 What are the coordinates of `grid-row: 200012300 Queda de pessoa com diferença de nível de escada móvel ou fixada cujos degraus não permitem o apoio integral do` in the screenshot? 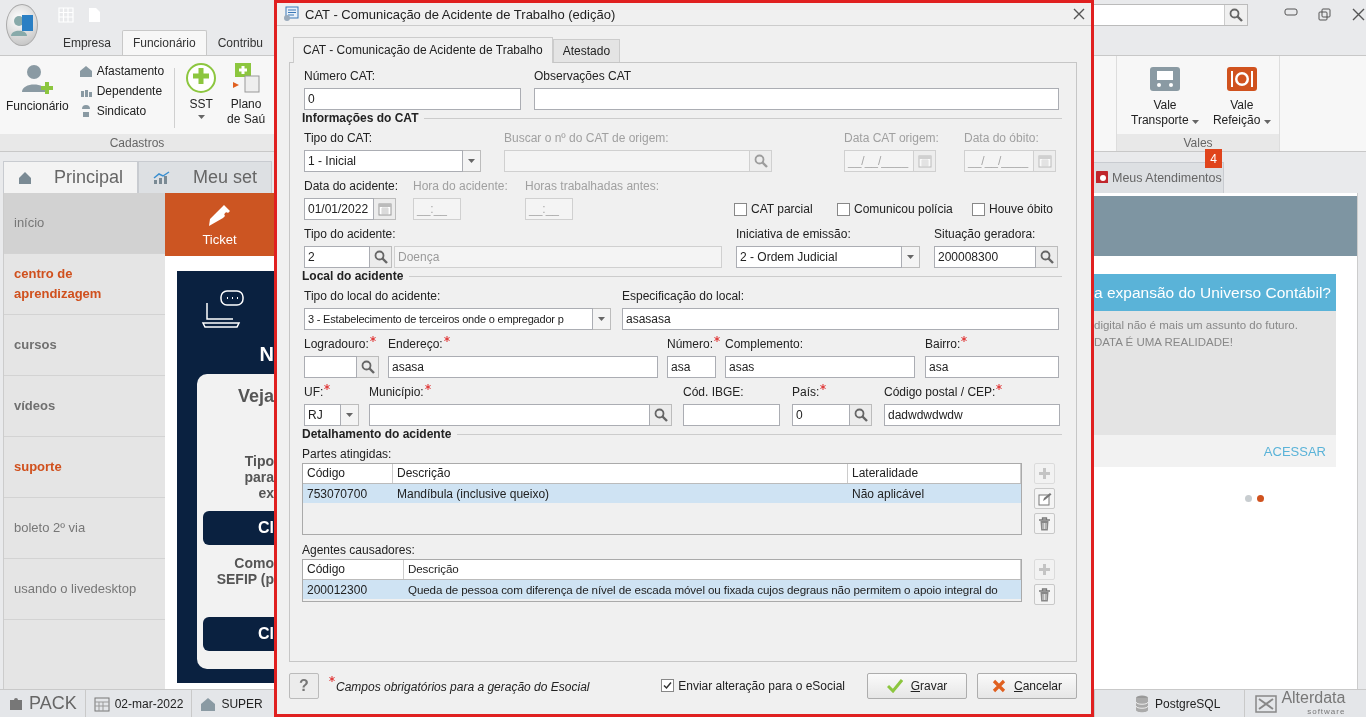 It's located at (662, 589).